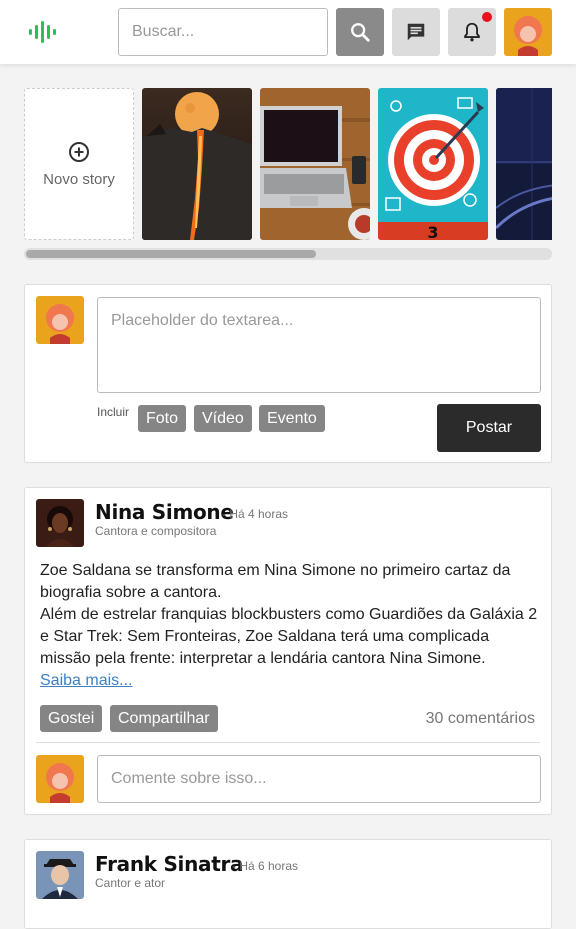 The width and height of the screenshot is (576, 929). I want to click on top-bar, so click(288, 32).